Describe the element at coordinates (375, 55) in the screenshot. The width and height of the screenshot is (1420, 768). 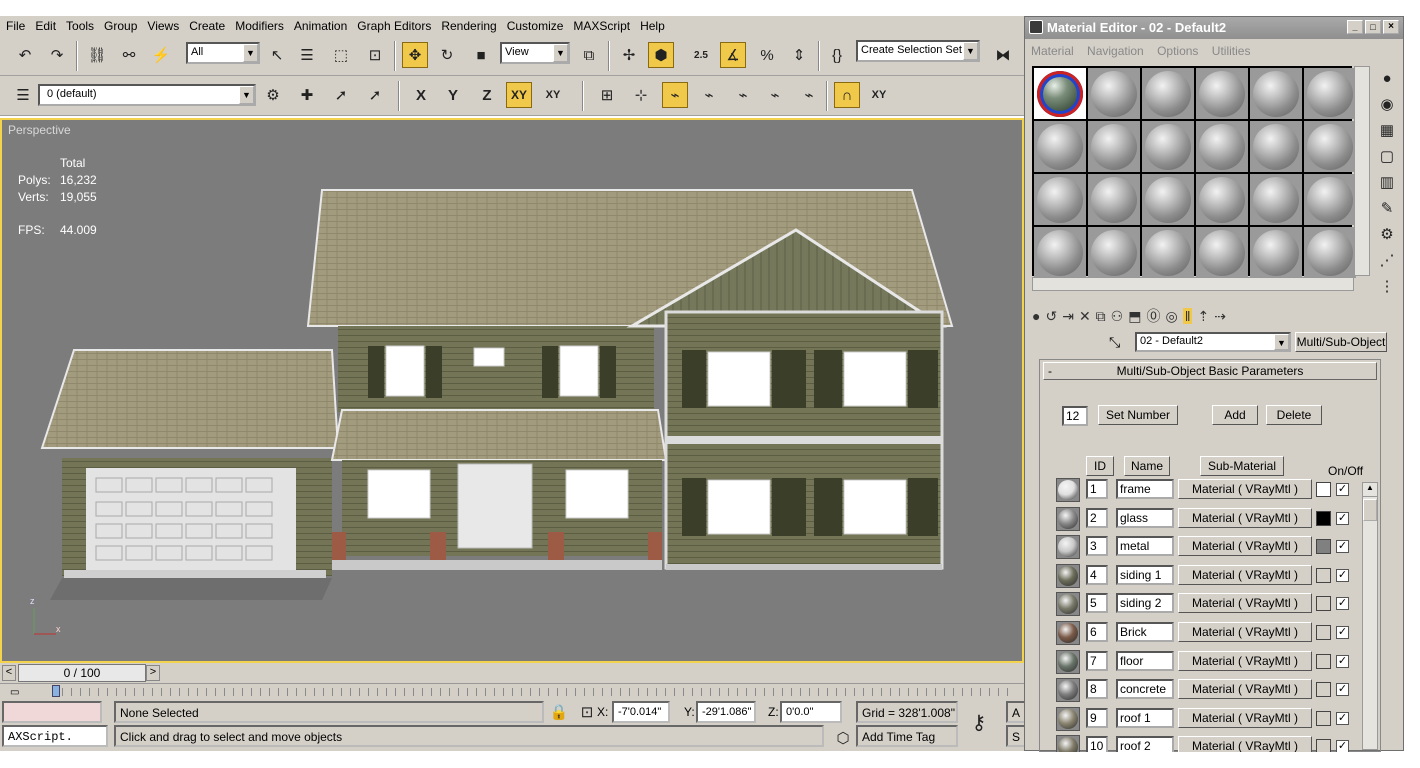
I see `window-crossing-icon: ⊡` at that location.